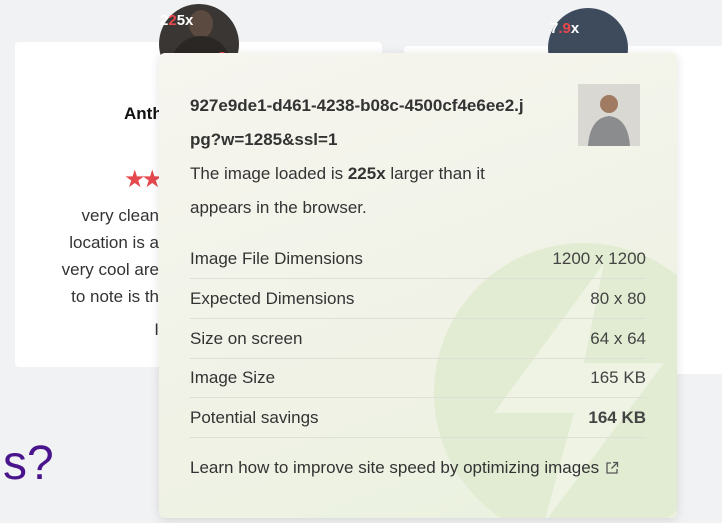  Describe the element at coordinates (612, 468) in the screenshot. I see `external-link-icon` at that location.